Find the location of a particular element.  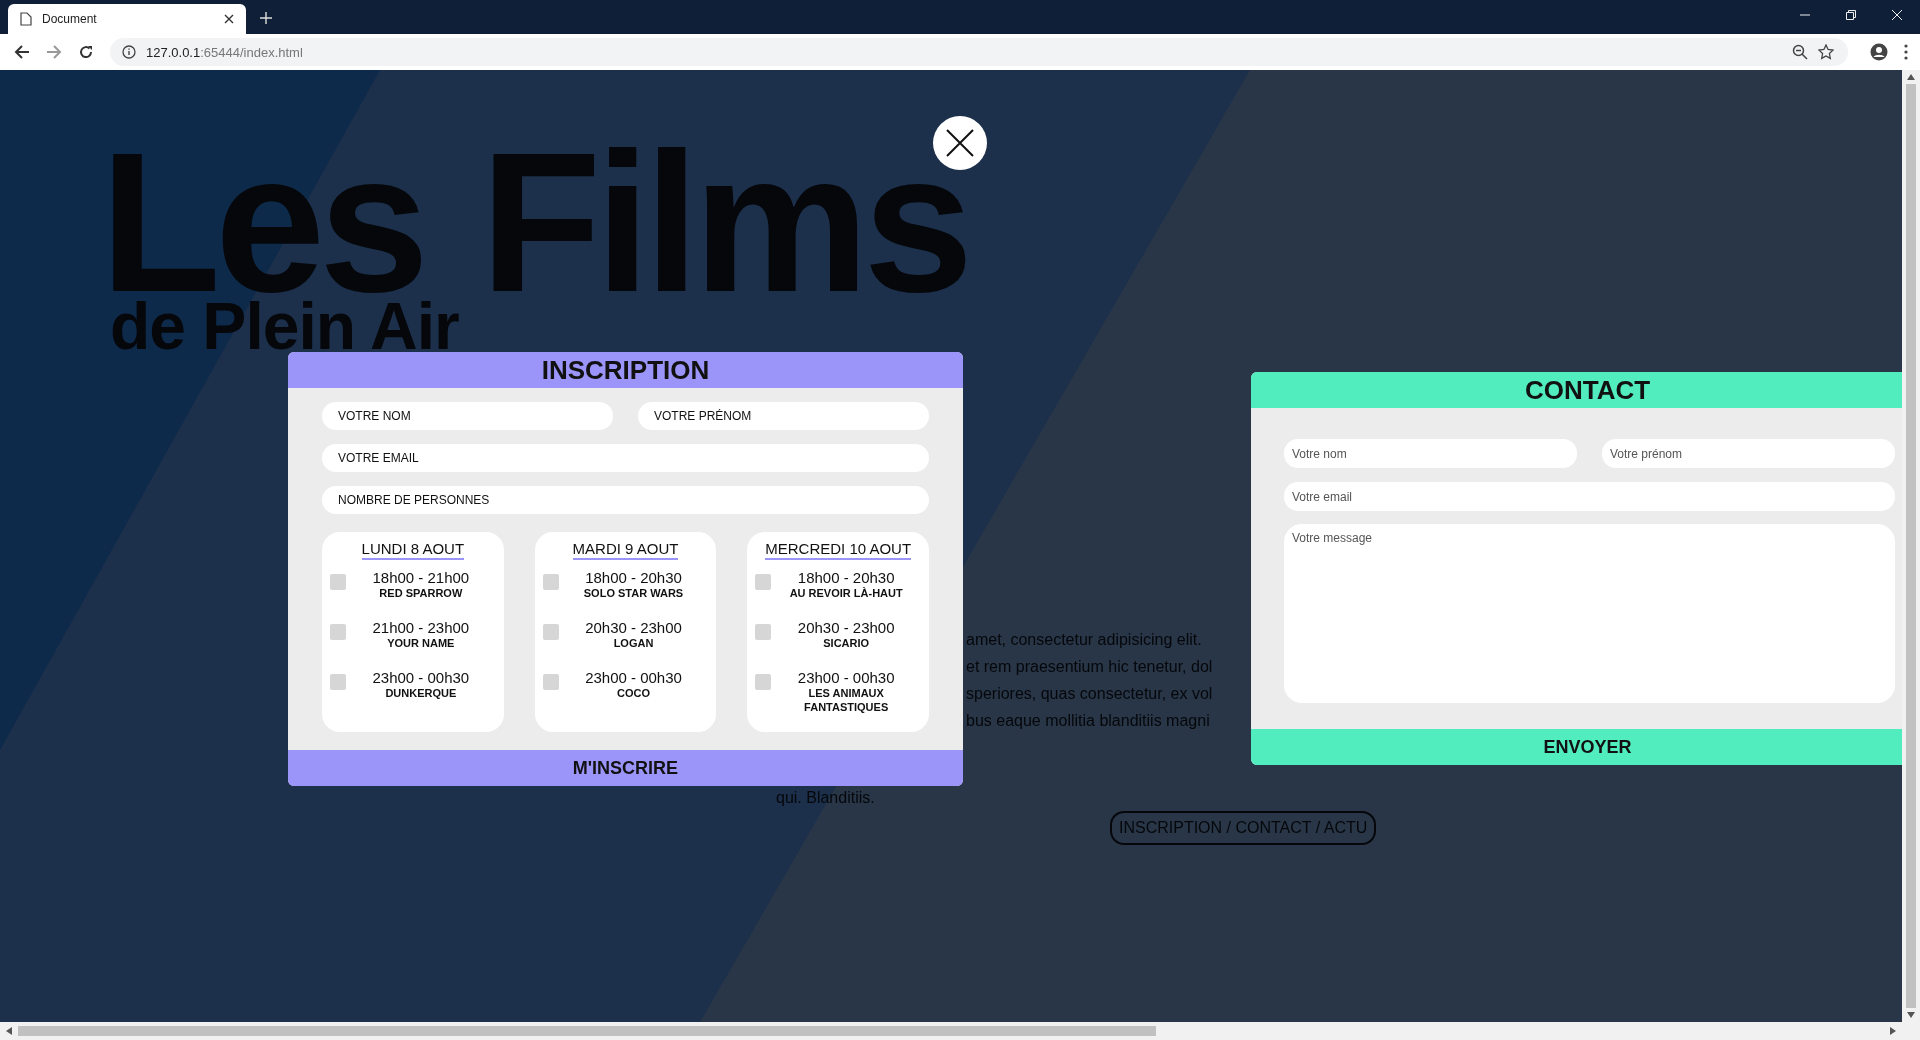

film-title: YOUR NAME is located at coordinates (421, 643).